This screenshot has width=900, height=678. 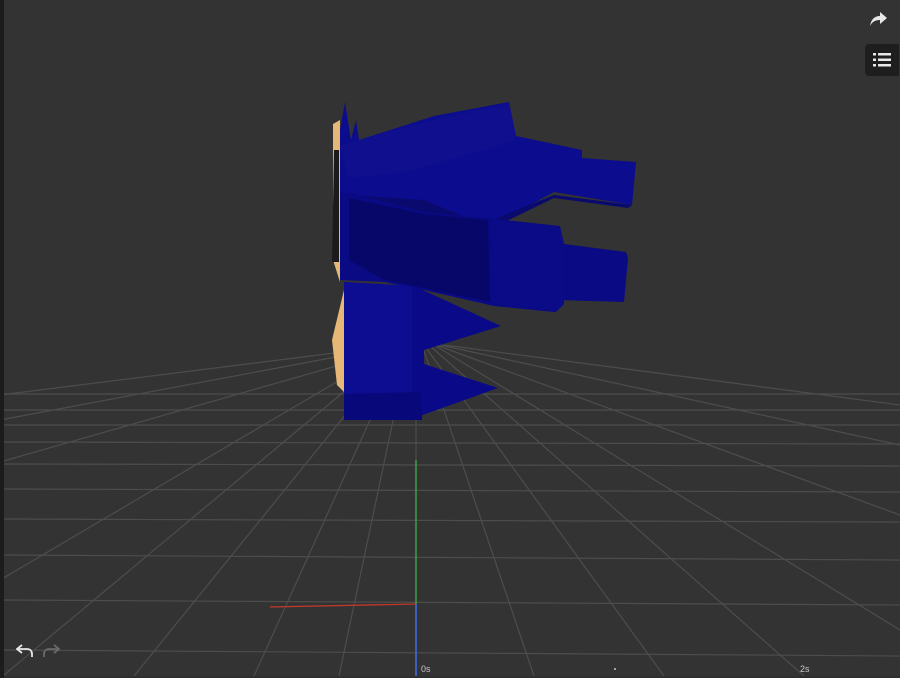 What do you see at coordinates (343, 568) in the screenshot?
I see `axes` at bounding box center [343, 568].